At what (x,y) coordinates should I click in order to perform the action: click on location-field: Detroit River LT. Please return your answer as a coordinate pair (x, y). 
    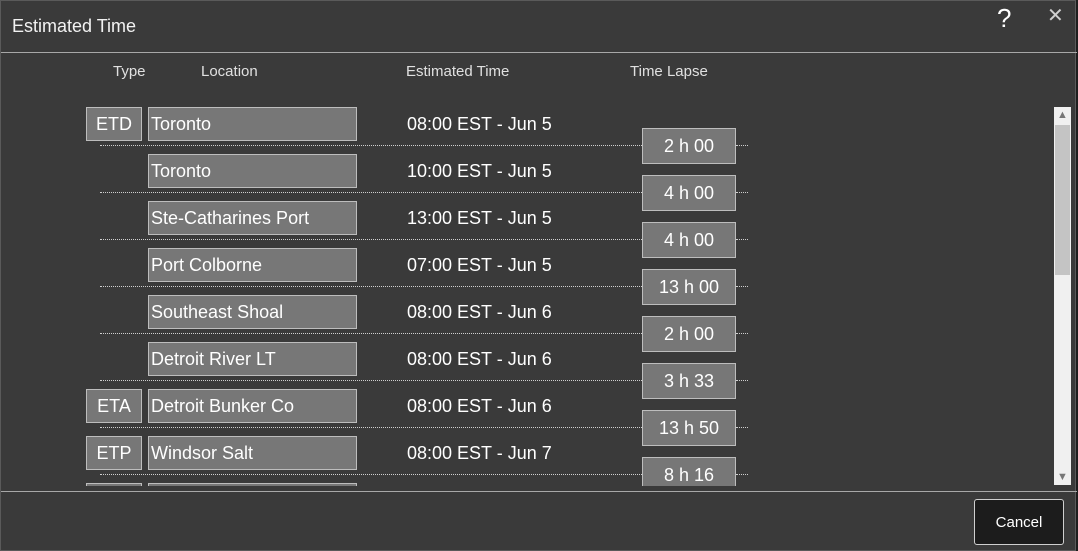
    Looking at the image, I should click on (252, 359).